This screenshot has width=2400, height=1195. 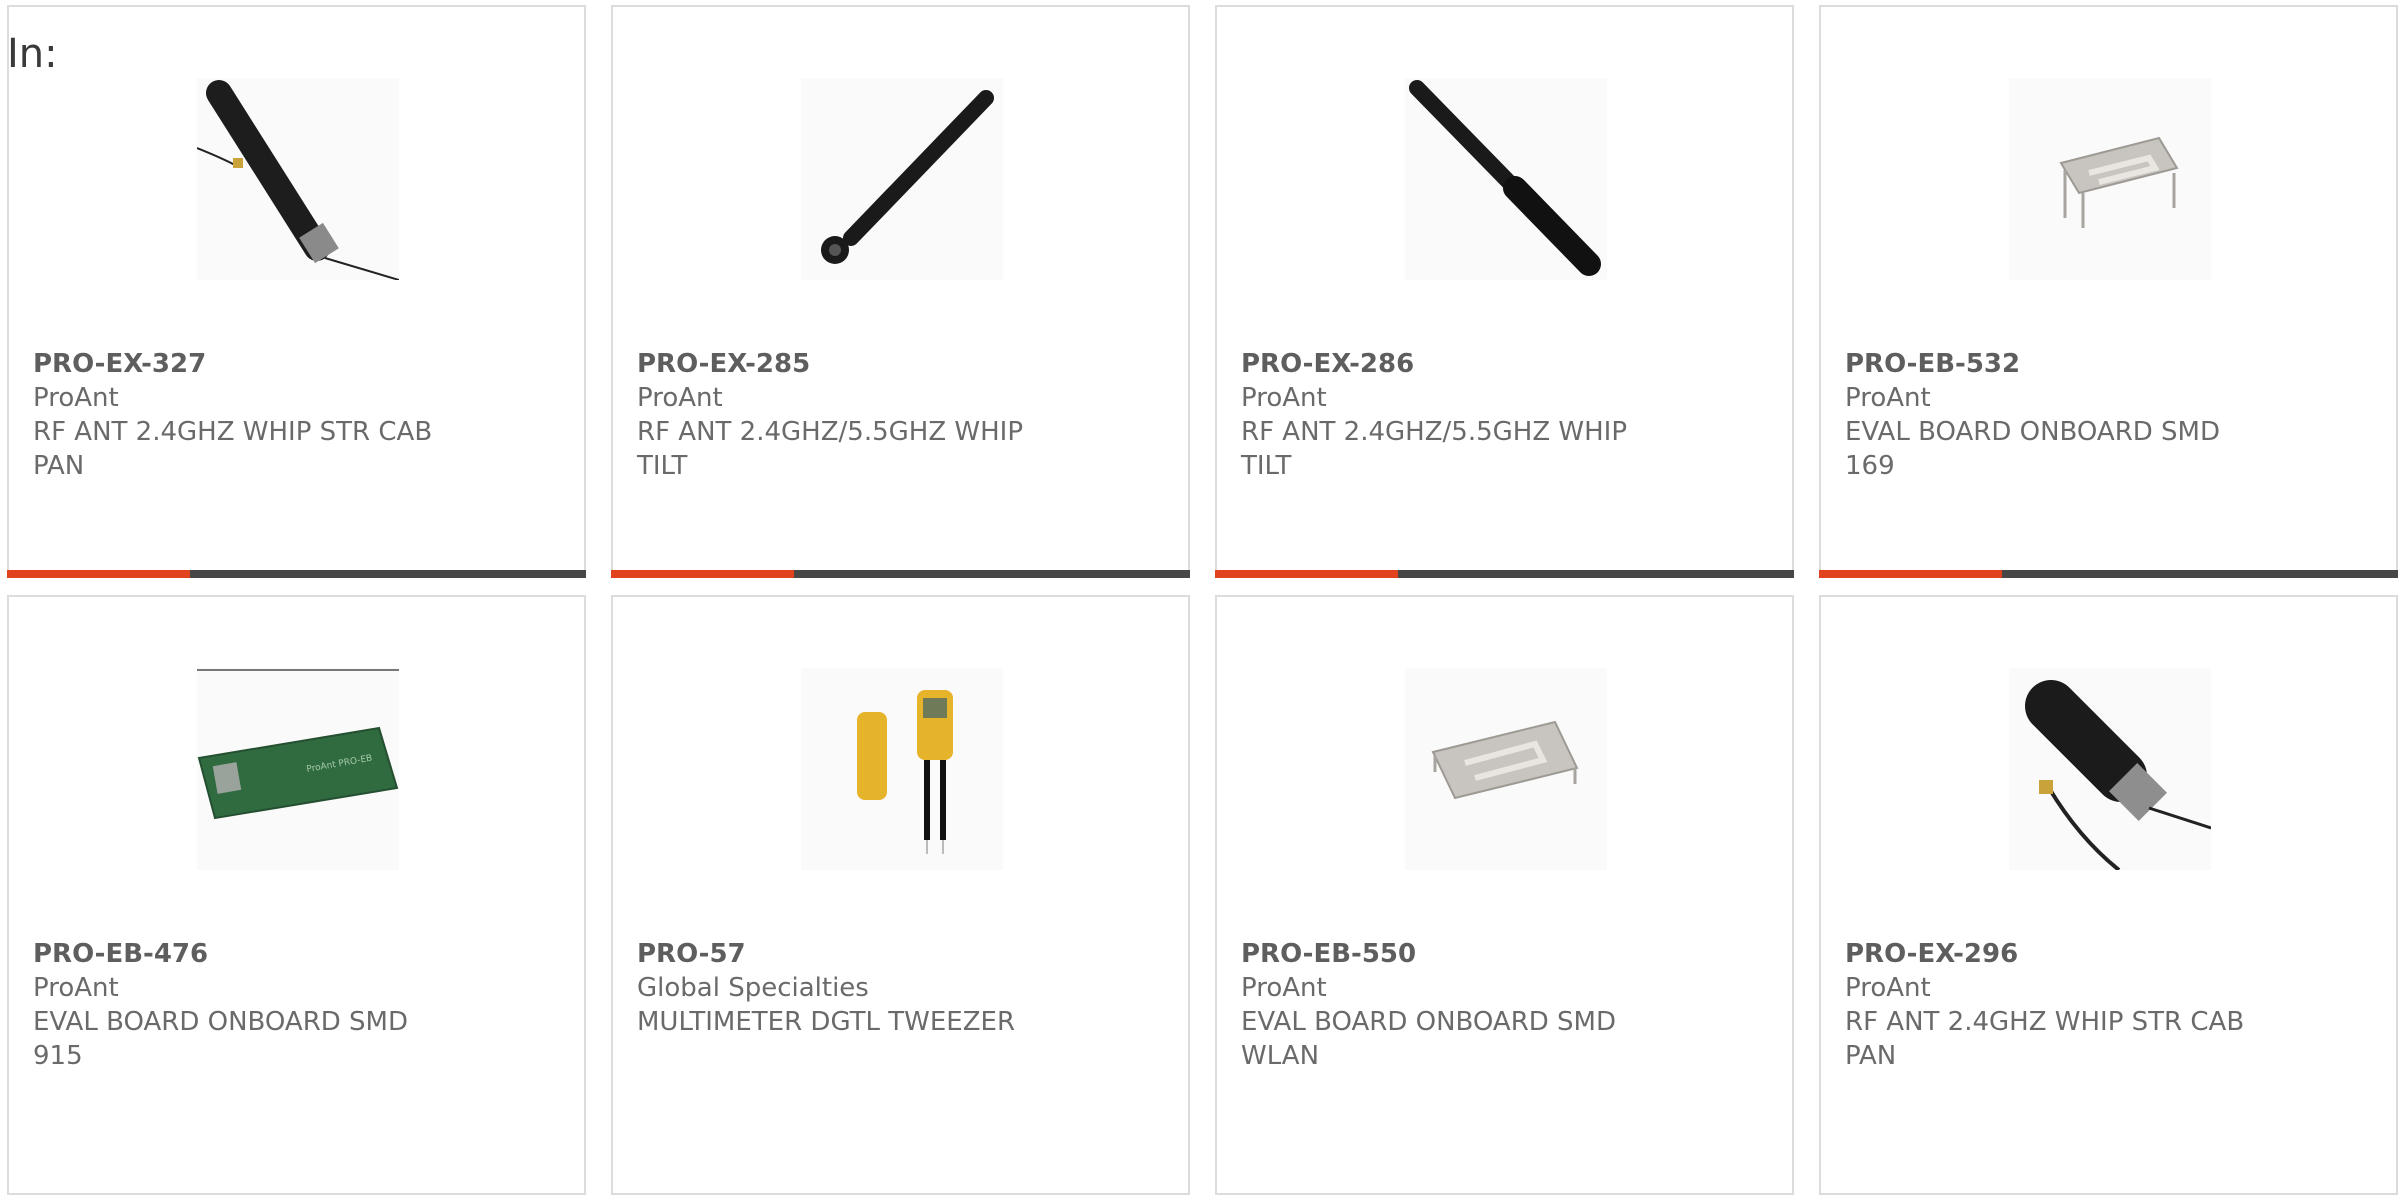 What do you see at coordinates (243, 364) in the screenshot?
I see `part-number: PRO-EX-327` at bounding box center [243, 364].